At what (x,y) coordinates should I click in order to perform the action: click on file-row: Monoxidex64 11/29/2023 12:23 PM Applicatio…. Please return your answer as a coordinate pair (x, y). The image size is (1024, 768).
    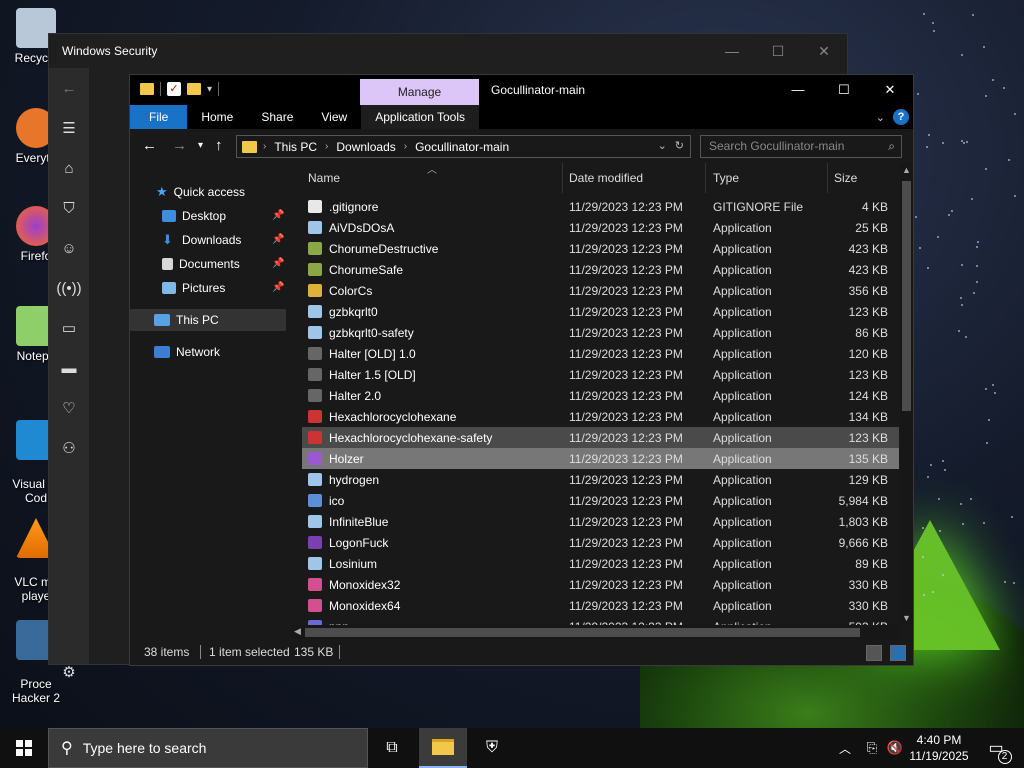
    Looking at the image, I should click on (600, 605).